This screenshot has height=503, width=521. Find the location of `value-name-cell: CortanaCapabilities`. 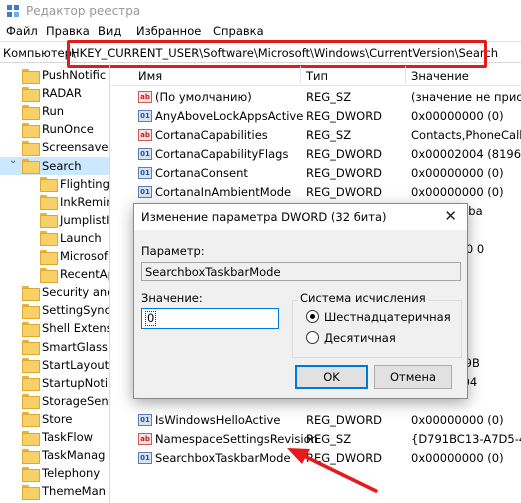

value-name-cell: CortanaCapabilities is located at coordinates (211, 135).